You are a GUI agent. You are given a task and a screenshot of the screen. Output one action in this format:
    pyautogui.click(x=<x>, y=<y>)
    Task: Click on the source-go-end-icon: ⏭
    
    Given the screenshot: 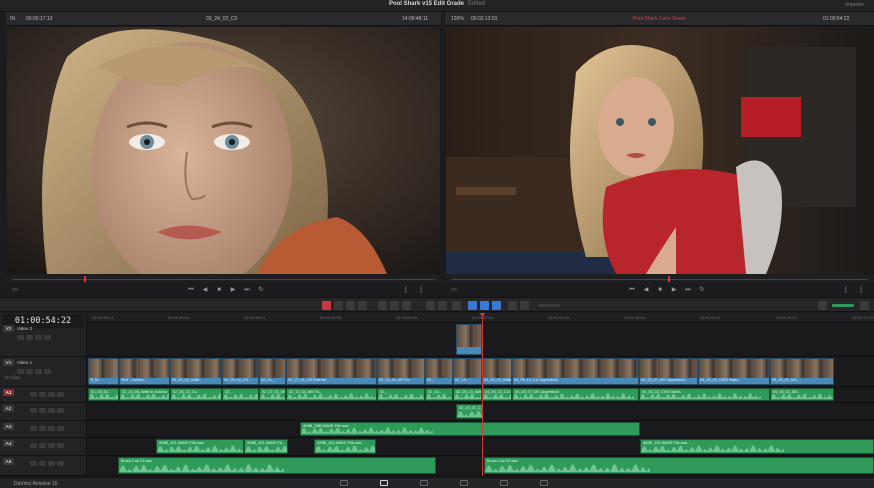 What is the action you would take?
    pyautogui.click(x=247, y=290)
    